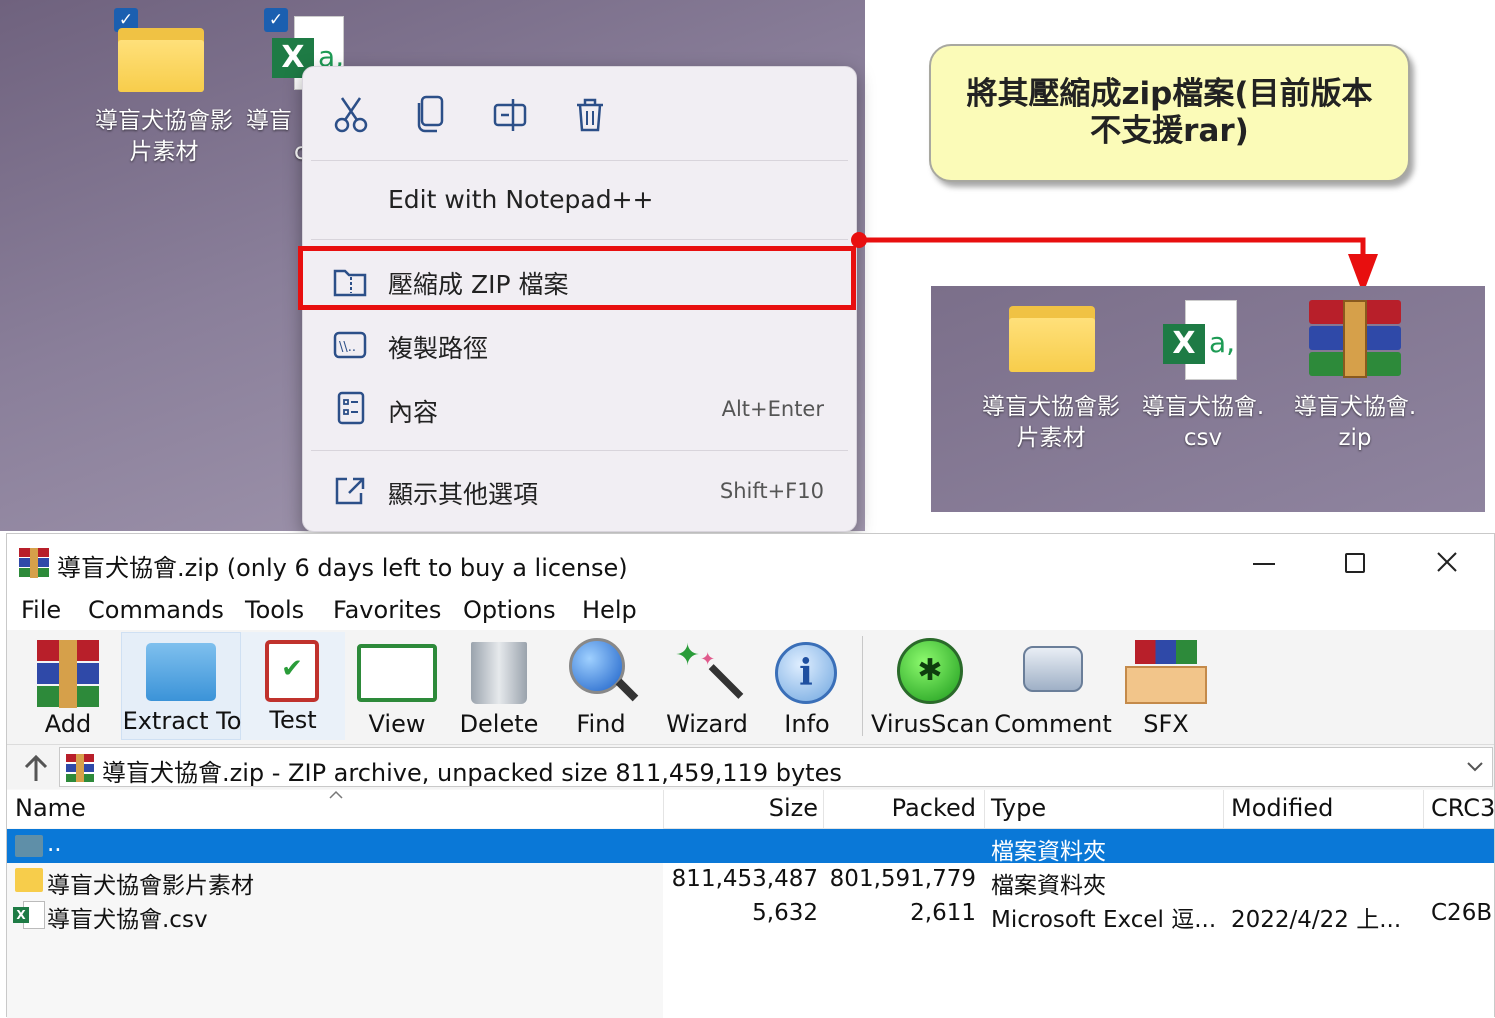 This screenshot has height=1018, width=1495. Describe the element at coordinates (351, 114) in the screenshot. I see `cut-button` at that location.